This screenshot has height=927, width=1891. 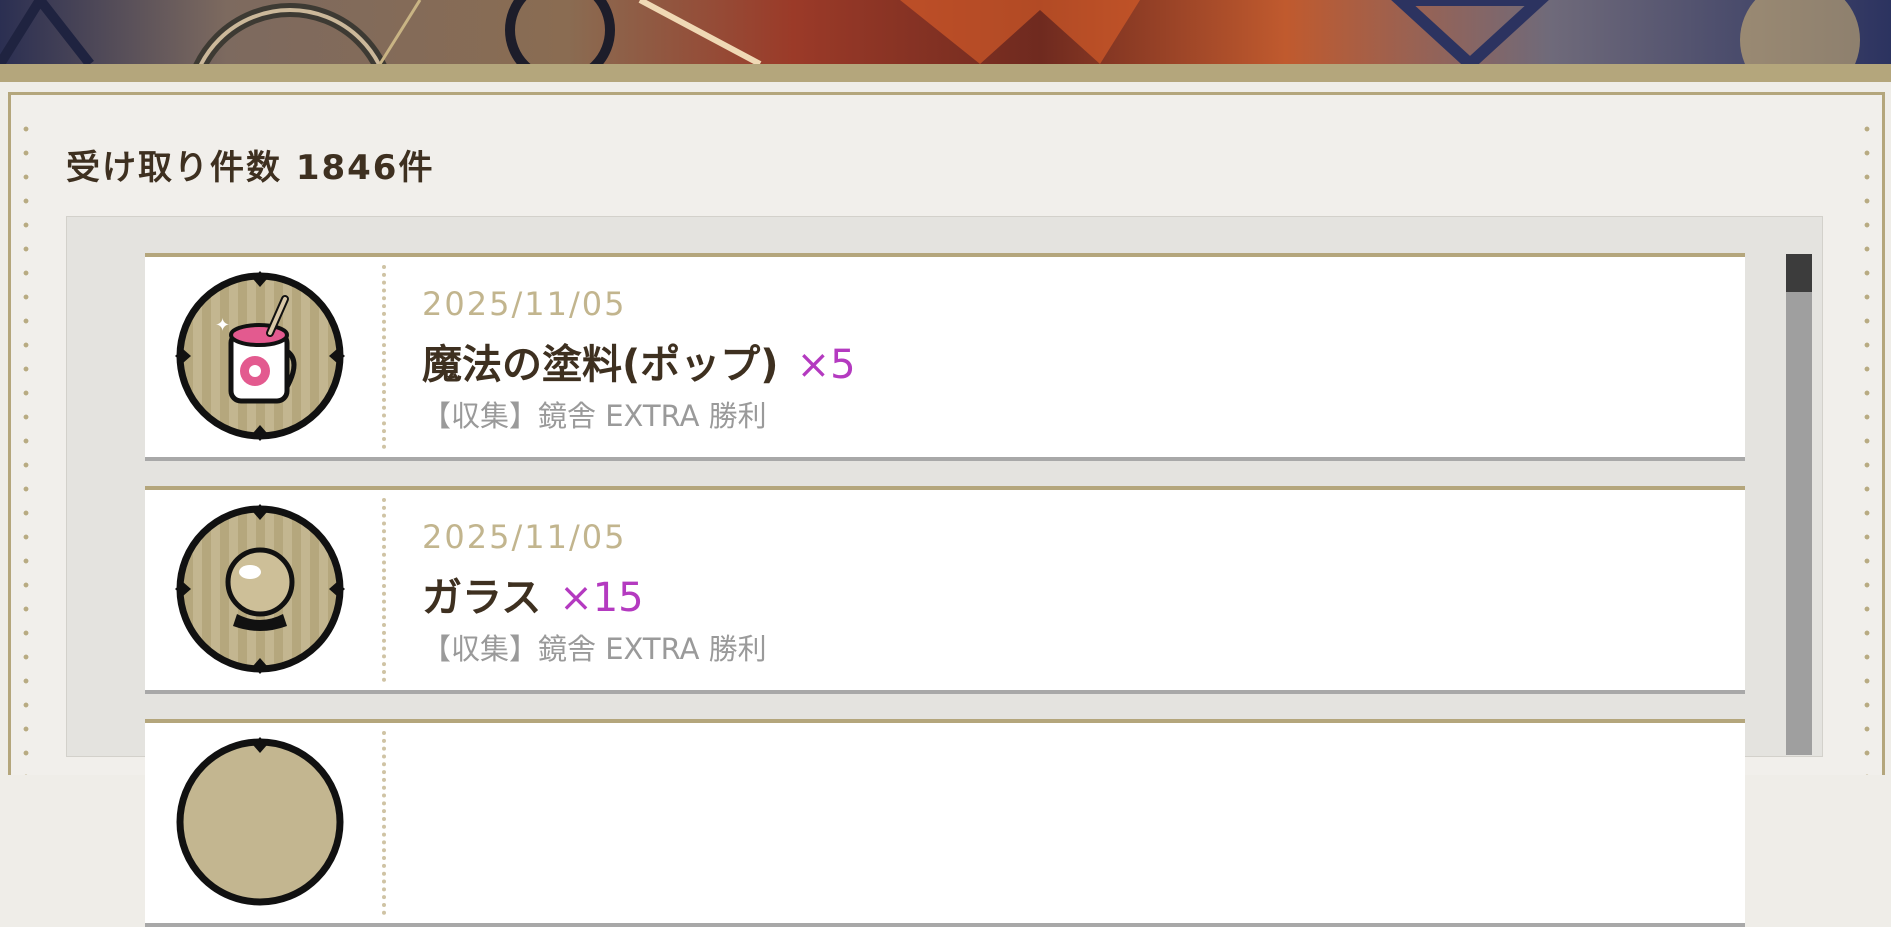 I want to click on decorative-dots-right, so click(x=1867, y=446).